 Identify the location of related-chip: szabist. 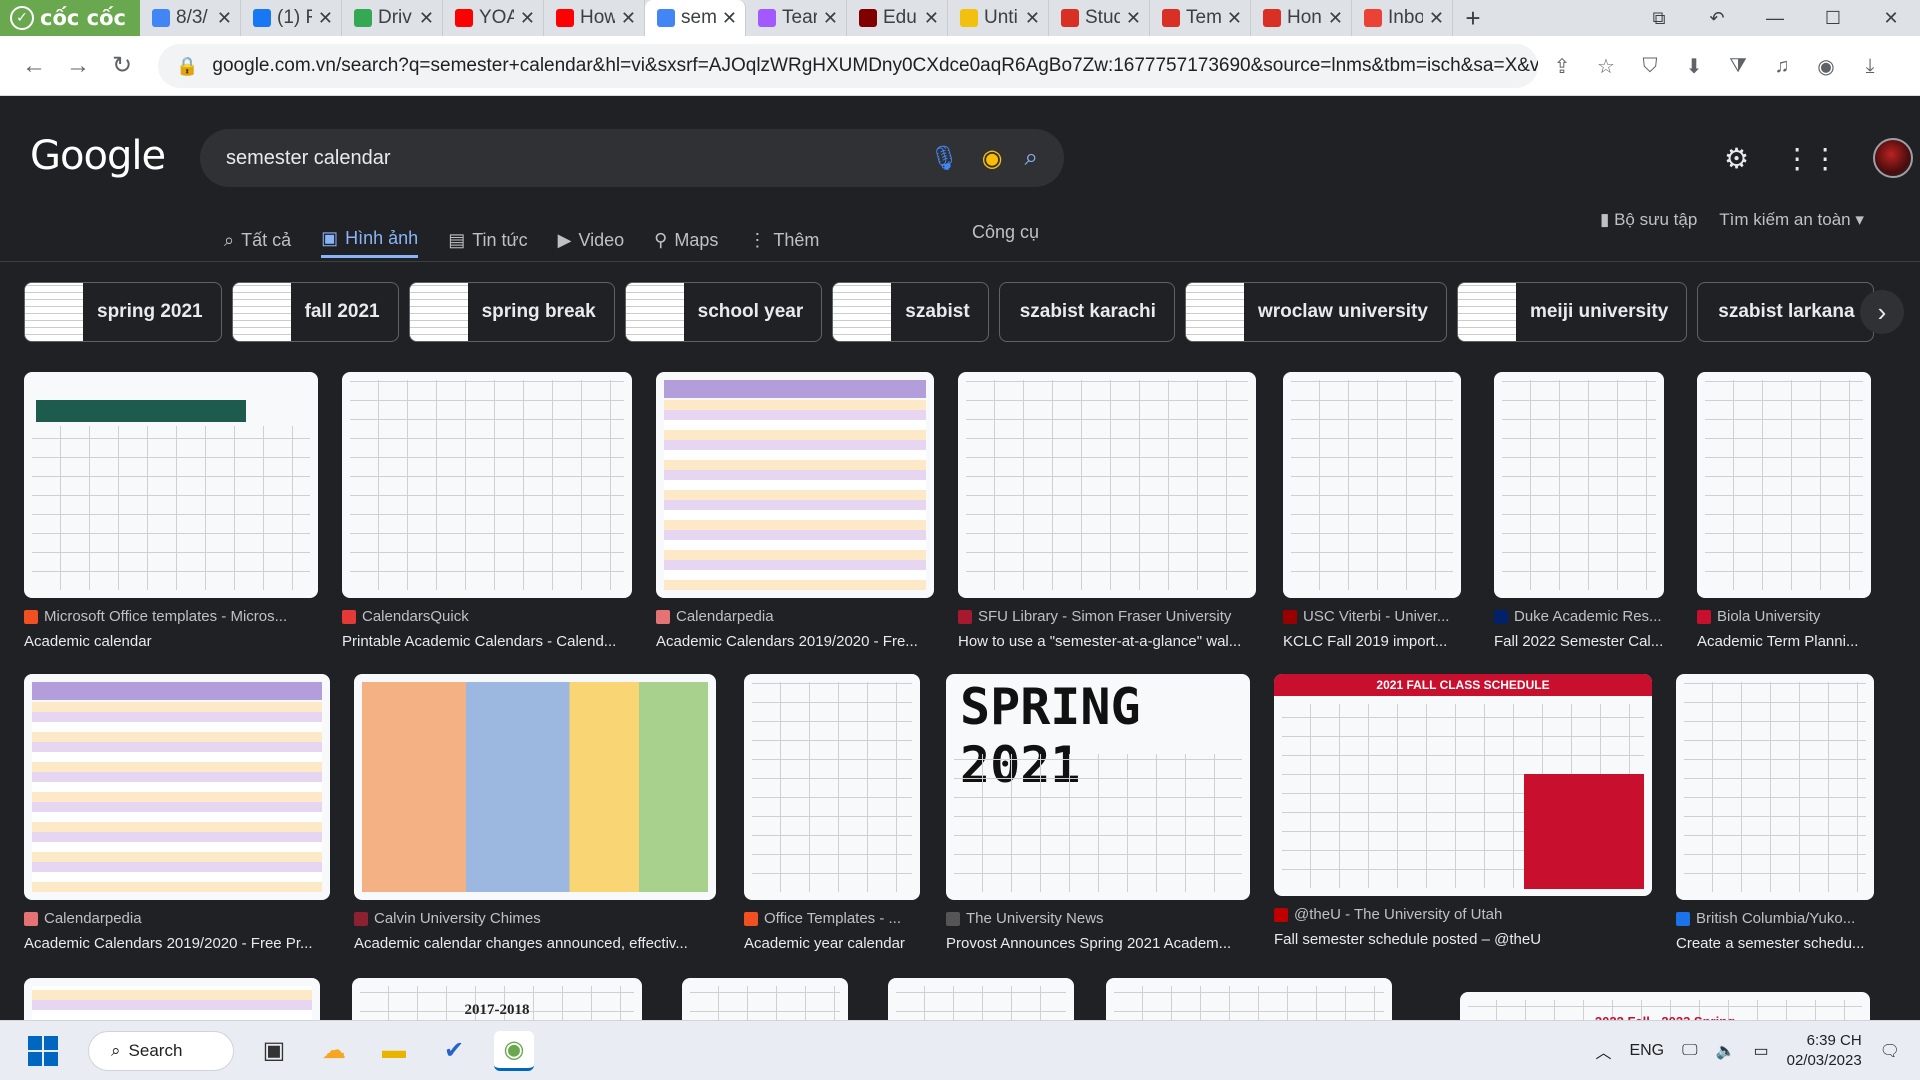
(910, 312).